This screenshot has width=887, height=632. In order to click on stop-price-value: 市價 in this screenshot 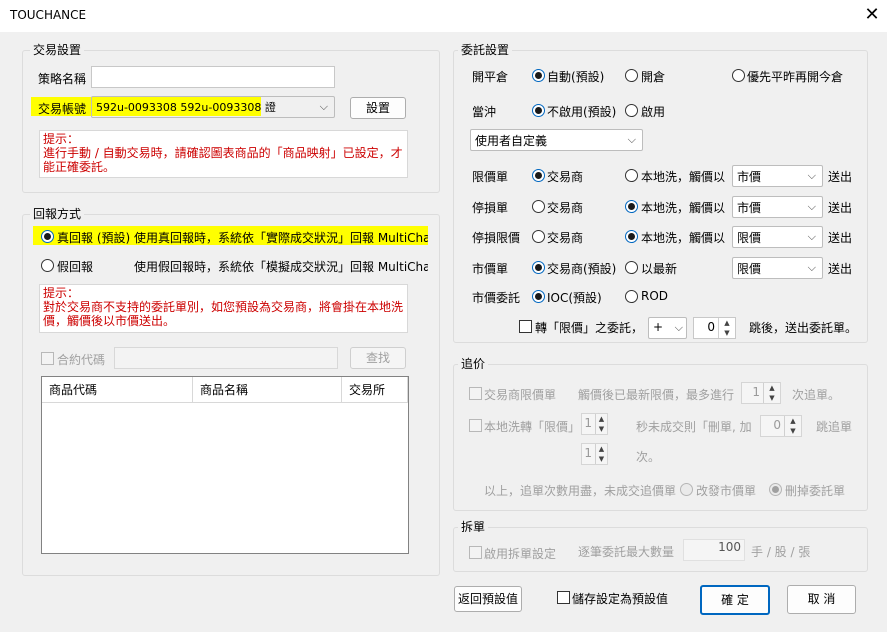, I will do `click(749, 208)`.